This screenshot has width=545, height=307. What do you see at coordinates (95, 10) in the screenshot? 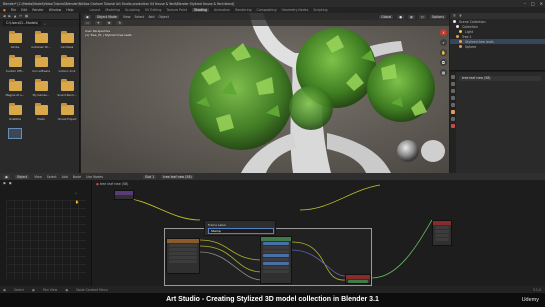
I see `workspace-tab-layout: Layout` at bounding box center [95, 10].